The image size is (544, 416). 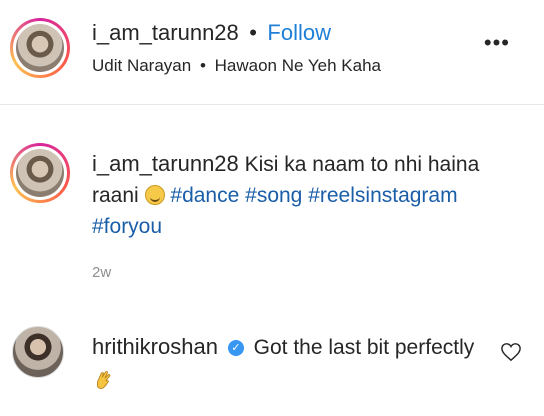 What do you see at coordinates (511, 352) in the screenshot?
I see `heart-icon` at bounding box center [511, 352].